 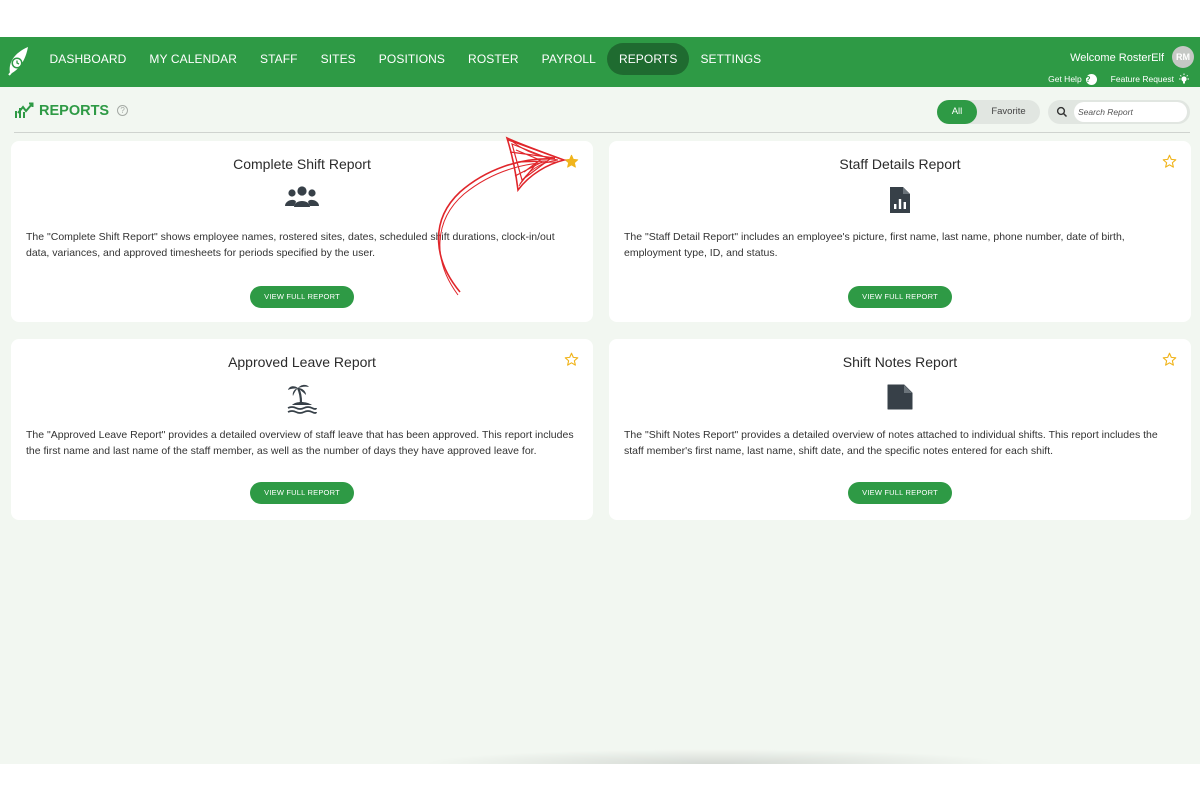 I want to click on island-icon, so click(x=302, y=398).